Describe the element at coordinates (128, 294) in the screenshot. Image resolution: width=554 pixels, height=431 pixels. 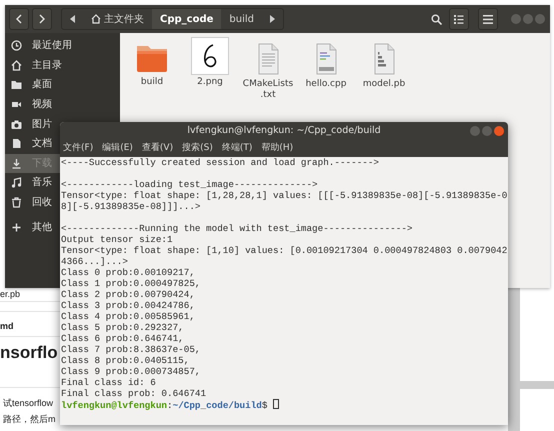
I see `terminal-line: Class 2 prob:0.00790424,` at that location.